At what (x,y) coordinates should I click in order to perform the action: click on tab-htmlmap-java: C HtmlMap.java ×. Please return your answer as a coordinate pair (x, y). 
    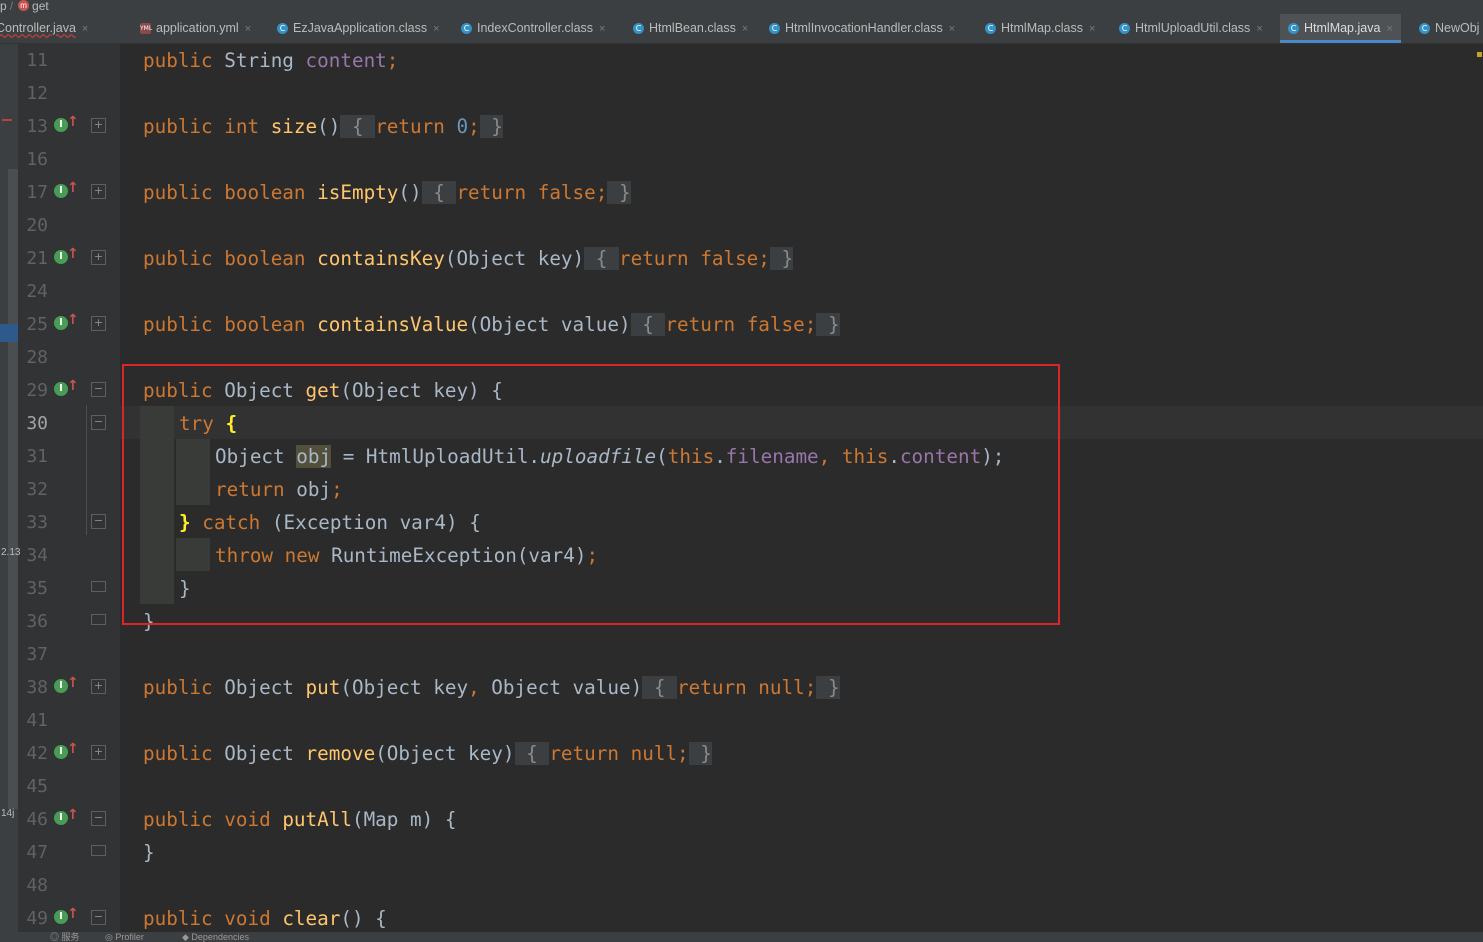
    Looking at the image, I should click on (1340, 28).